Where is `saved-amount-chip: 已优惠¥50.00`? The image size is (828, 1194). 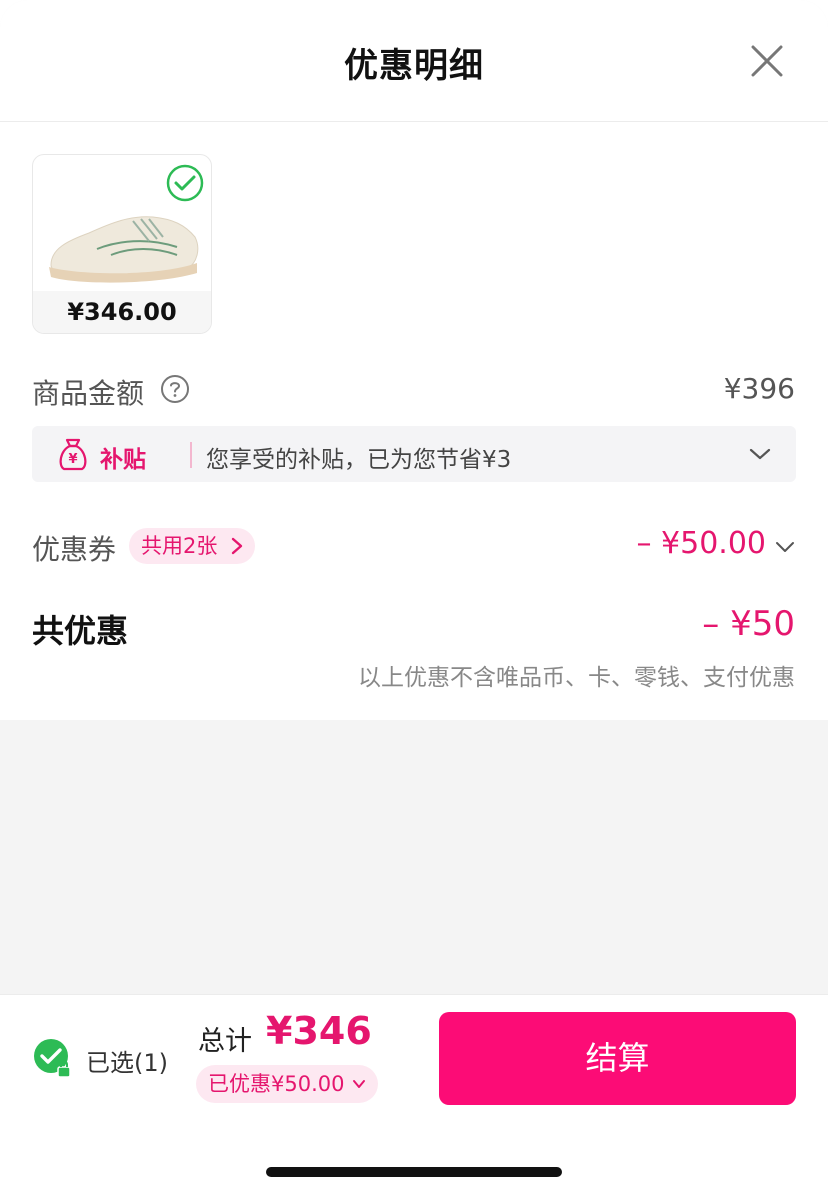
saved-amount-chip: 已优惠¥50.00 is located at coordinates (287, 1084).